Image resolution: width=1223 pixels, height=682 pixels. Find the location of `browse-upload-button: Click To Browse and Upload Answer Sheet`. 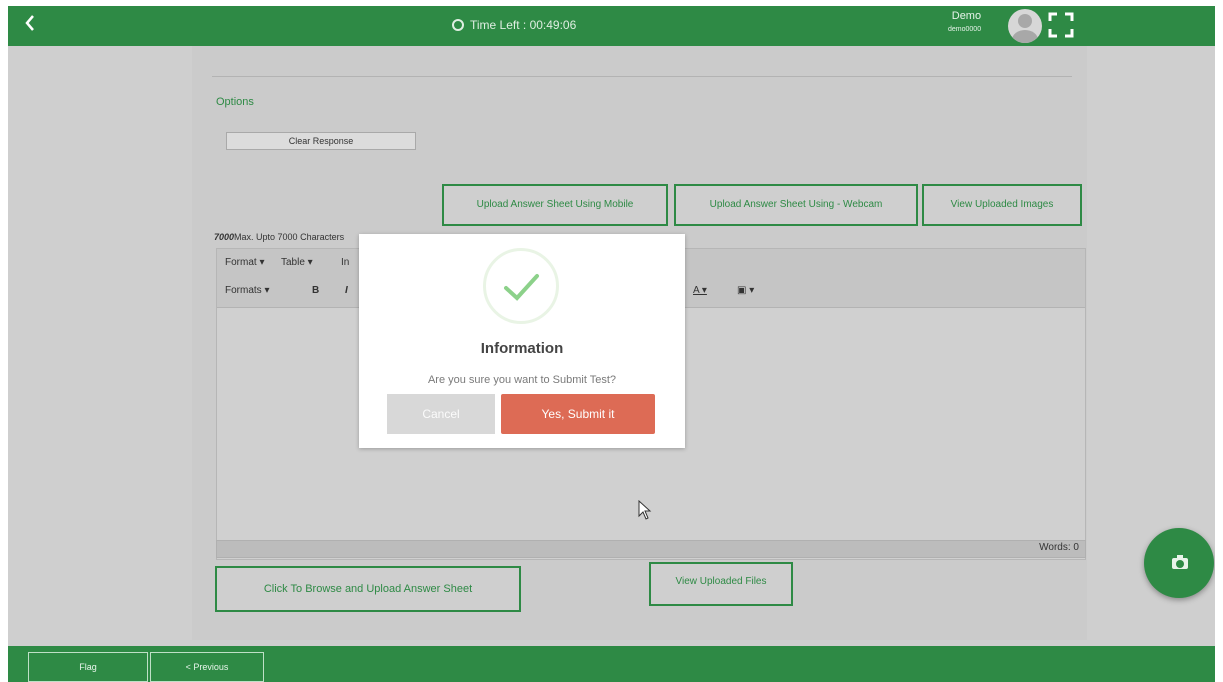

browse-upload-button: Click To Browse and Upload Answer Sheet is located at coordinates (368, 589).